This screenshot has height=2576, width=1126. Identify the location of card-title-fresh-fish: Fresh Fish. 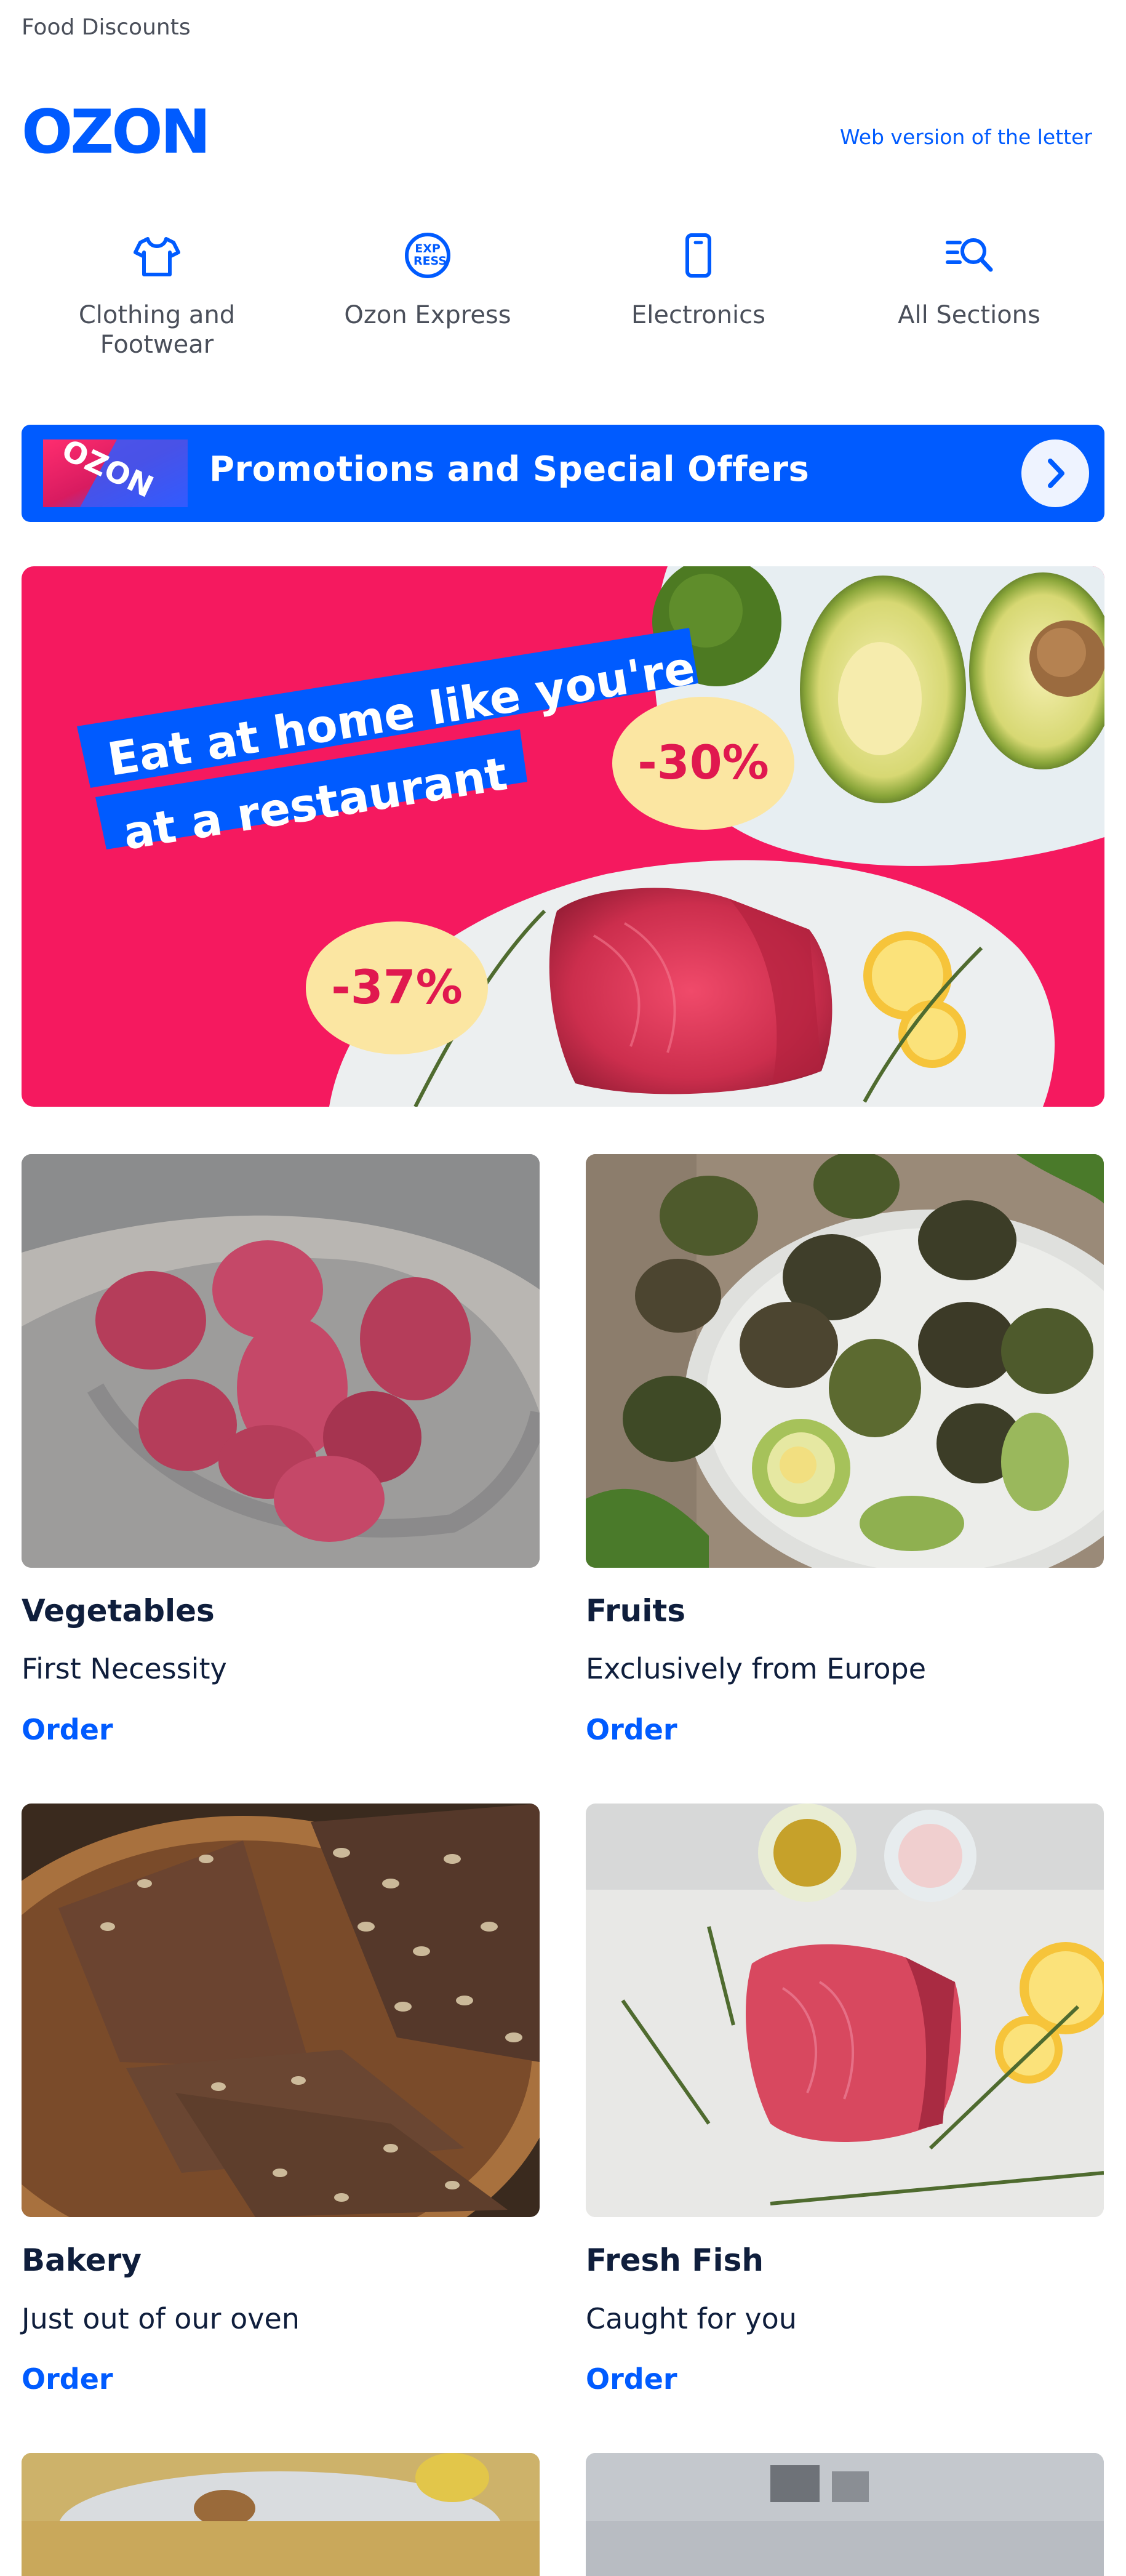
(675, 2260).